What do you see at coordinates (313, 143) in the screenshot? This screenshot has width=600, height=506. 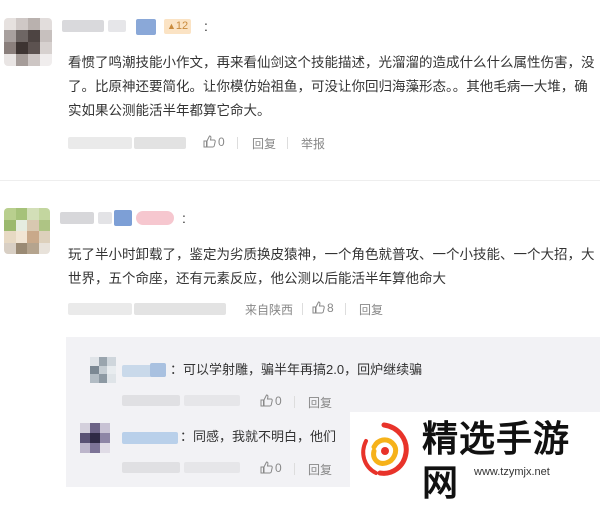 I see `report-button: 举报` at bounding box center [313, 143].